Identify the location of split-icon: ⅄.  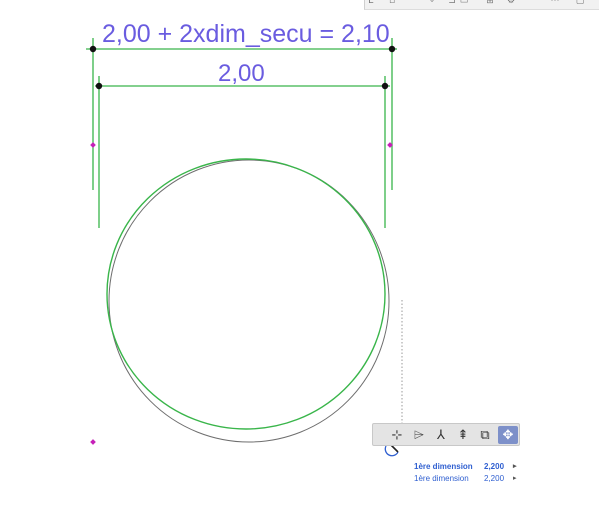
(441, 435).